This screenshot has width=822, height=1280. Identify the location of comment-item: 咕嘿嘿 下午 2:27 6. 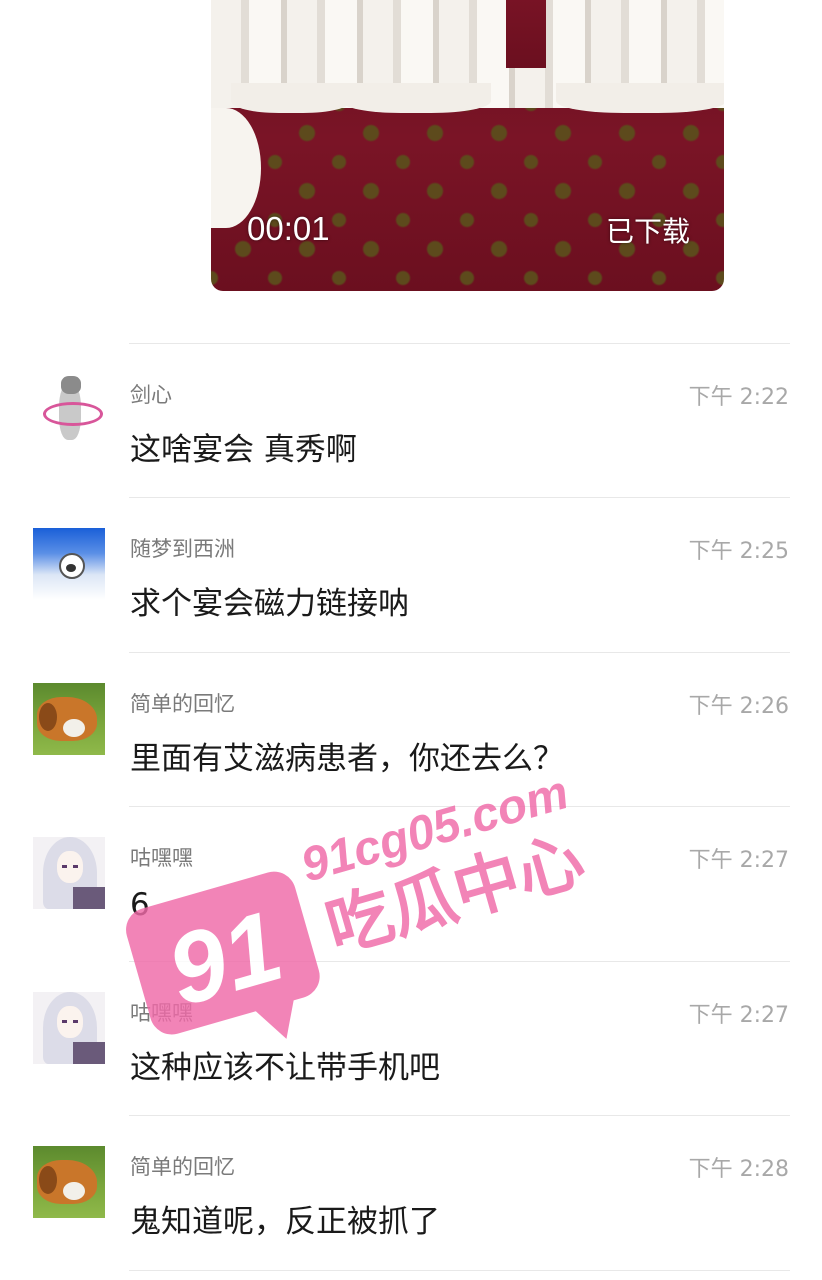
(411, 884).